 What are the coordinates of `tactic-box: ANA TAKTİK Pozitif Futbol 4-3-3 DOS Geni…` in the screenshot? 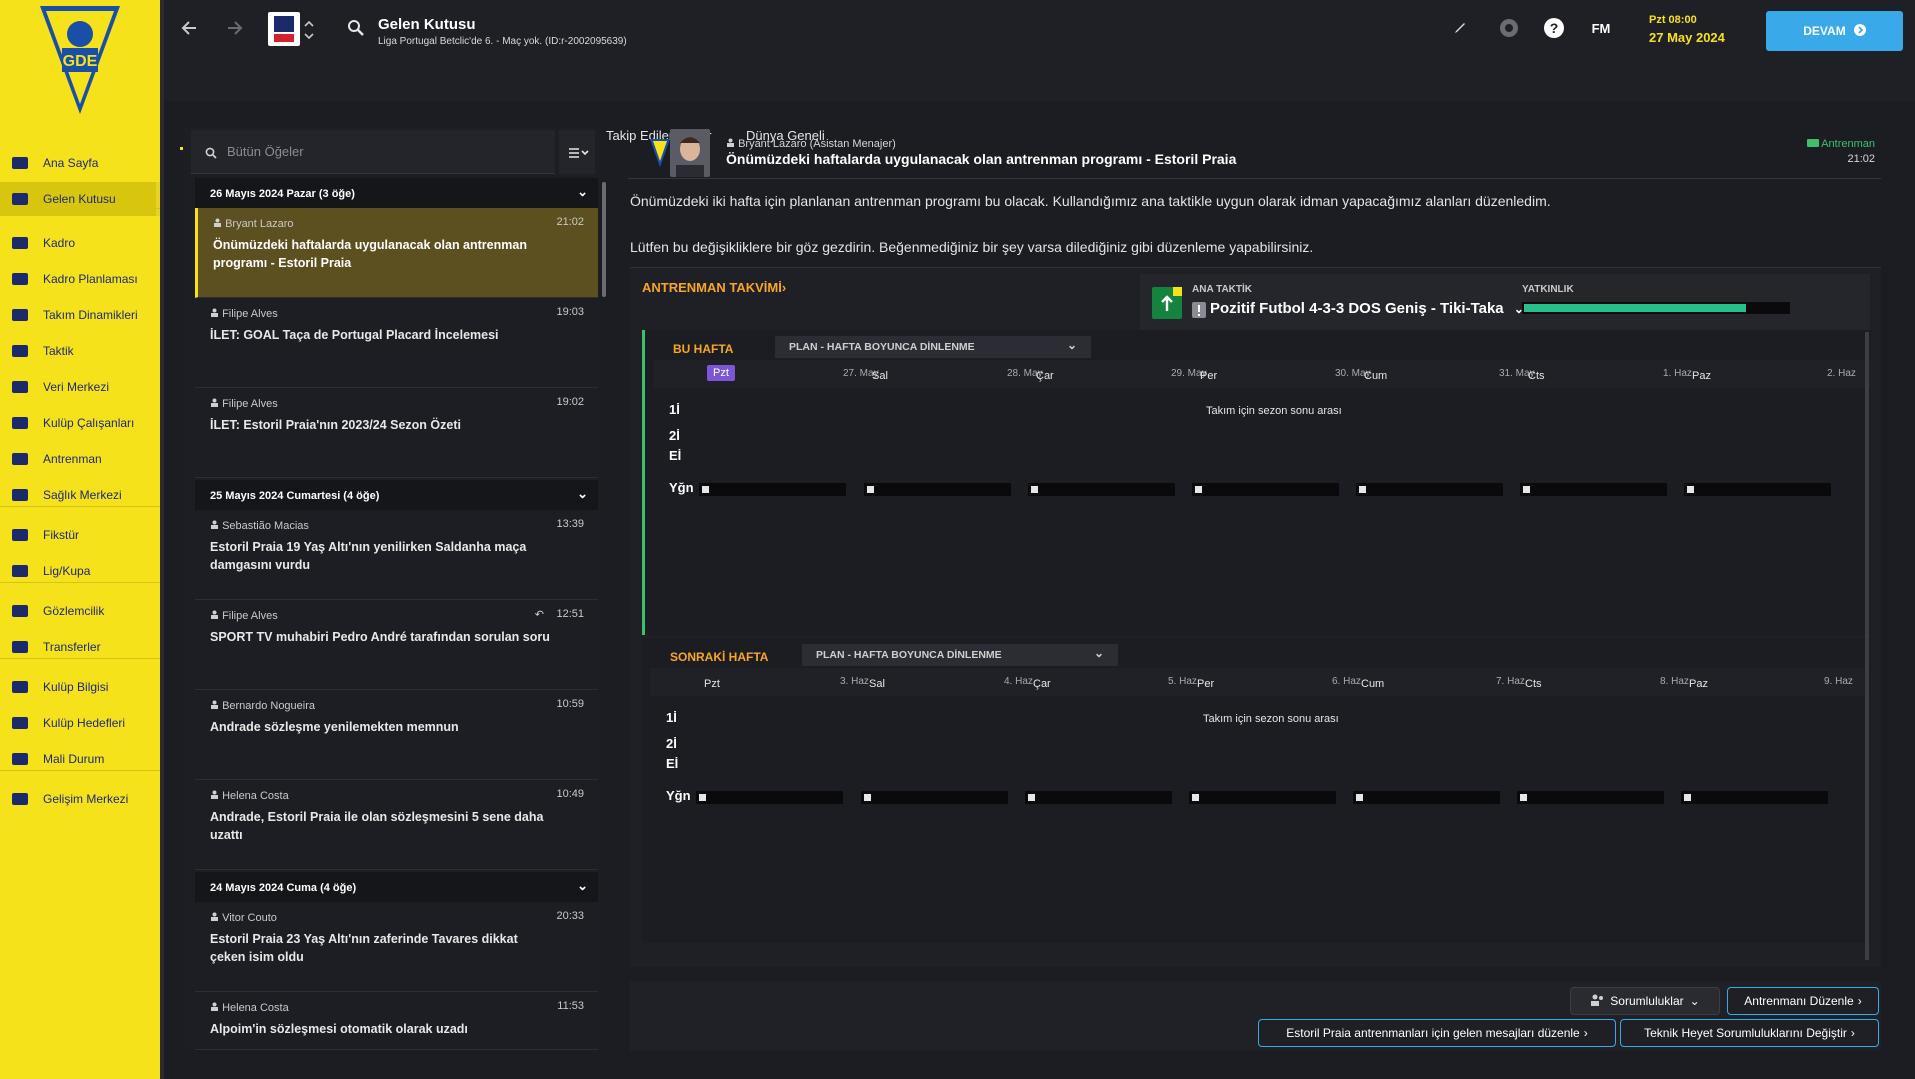 It's located at (1505, 302).